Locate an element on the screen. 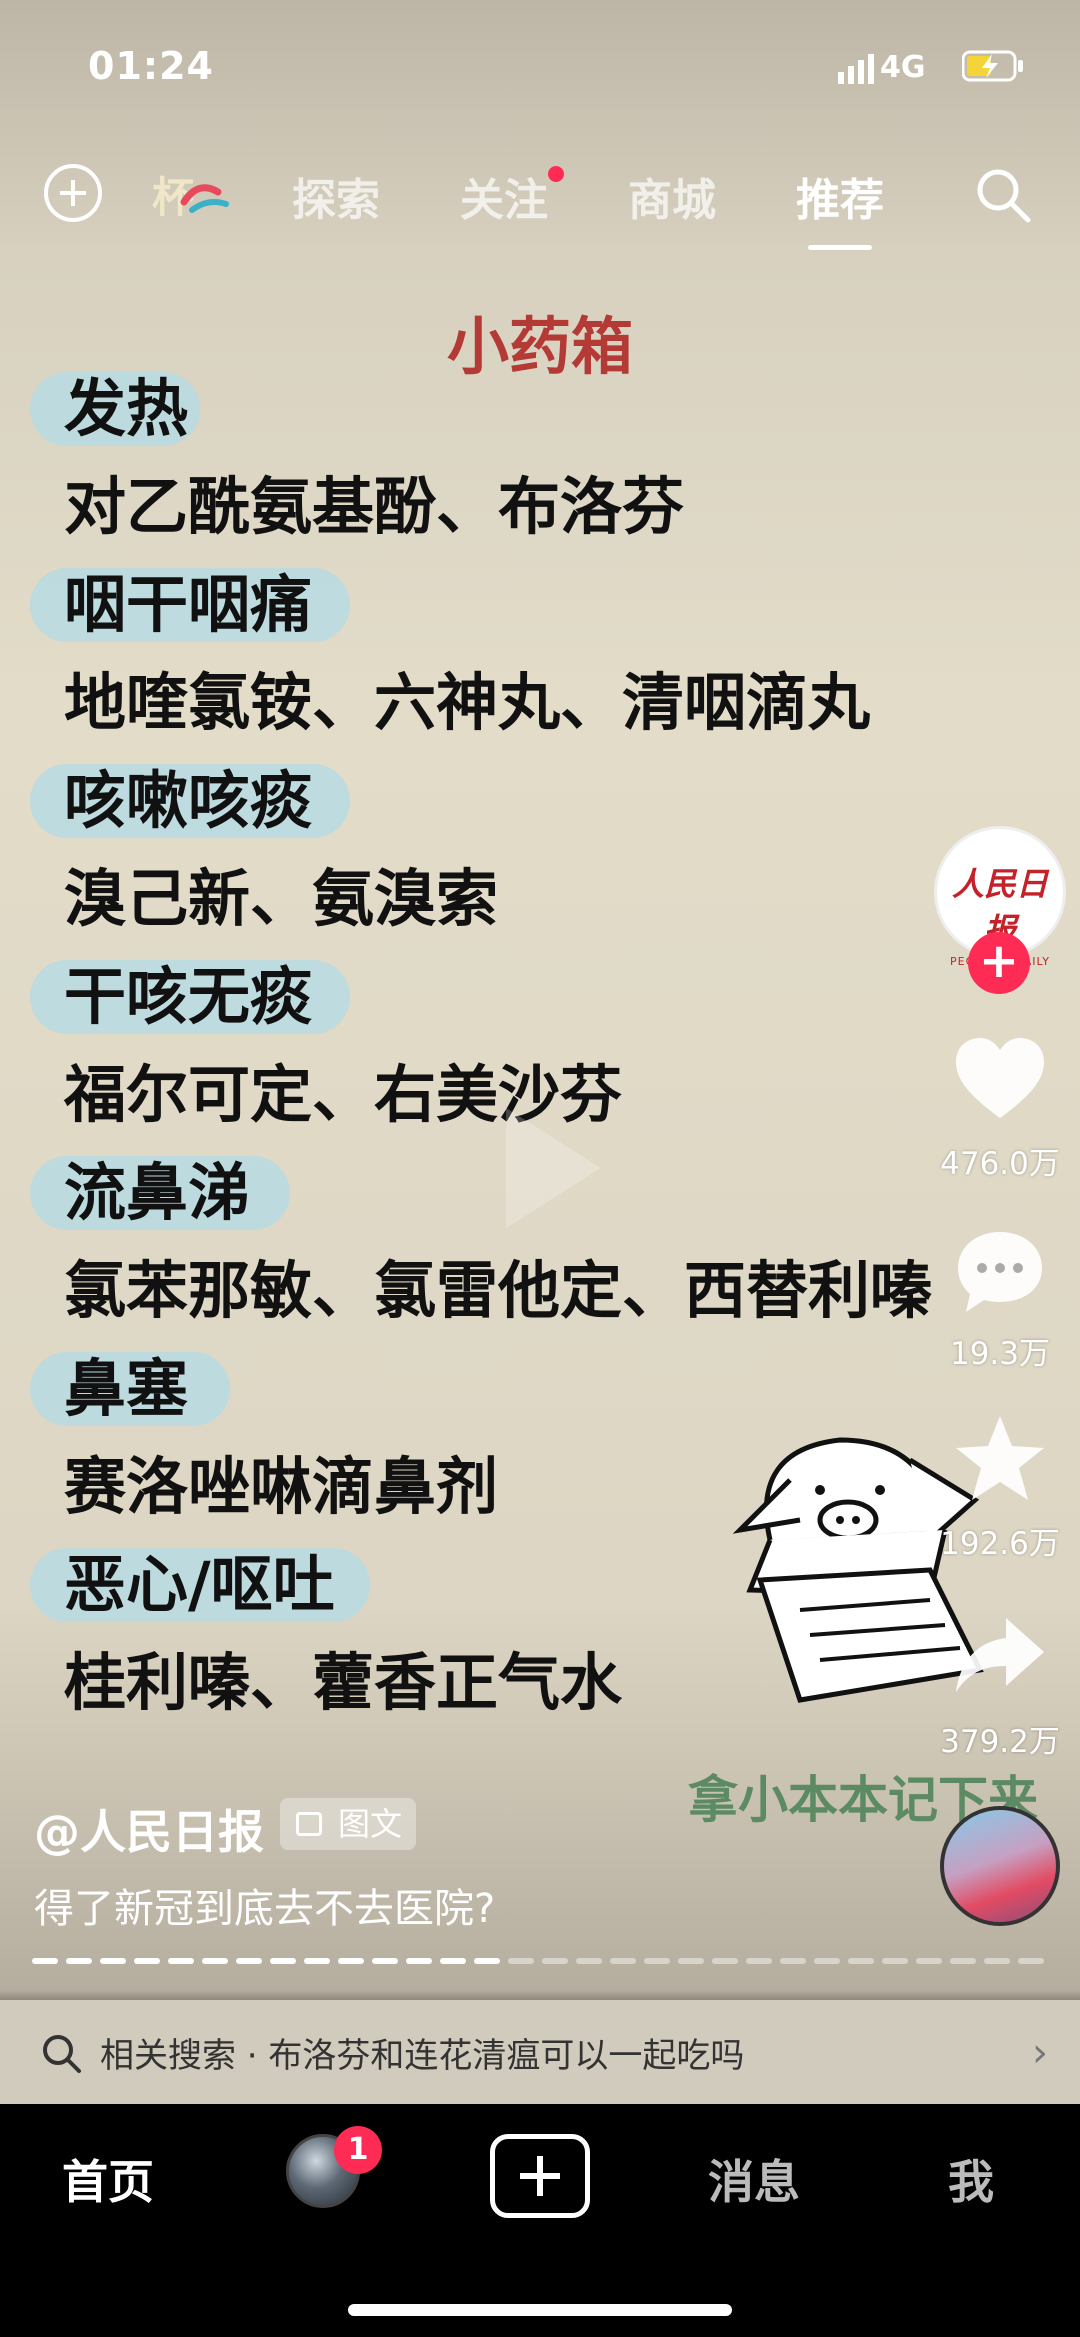  status-time: 01:24 is located at coordinates (151, 66).